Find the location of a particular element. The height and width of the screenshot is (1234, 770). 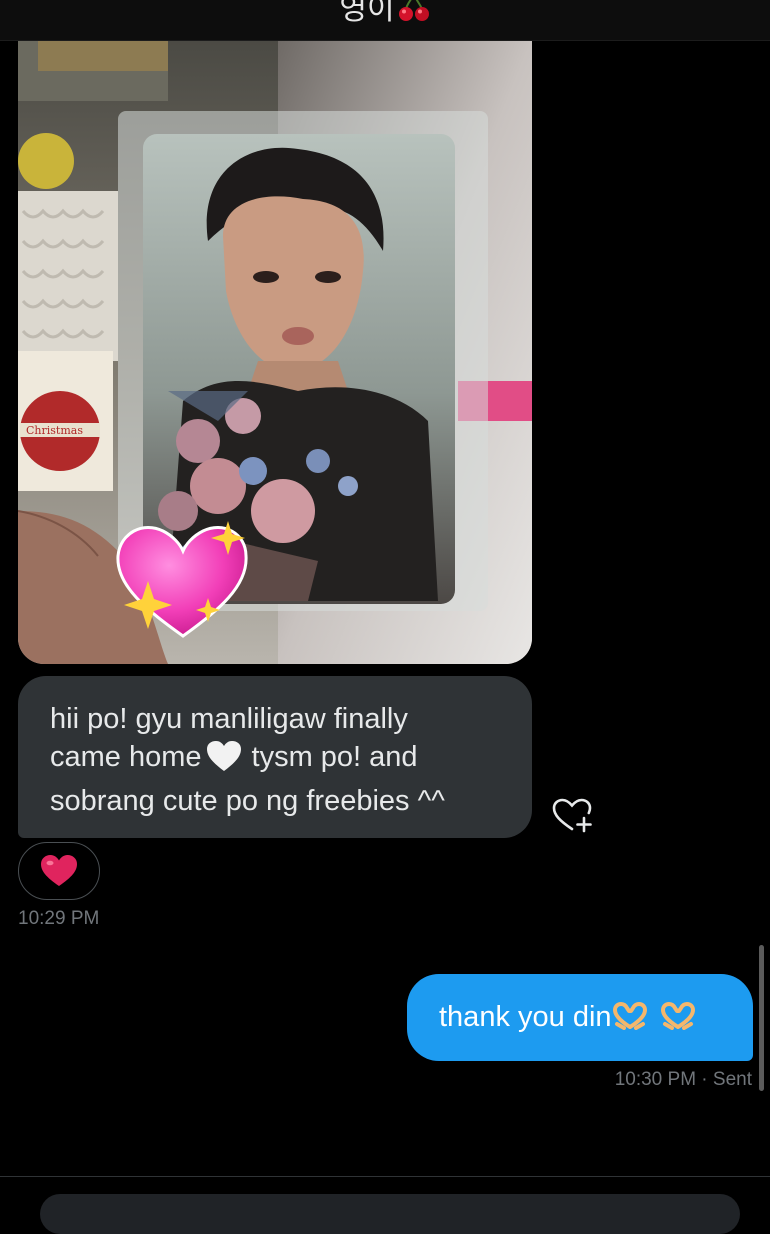

heart-hands-icon is located at coordinates (630, 1021).